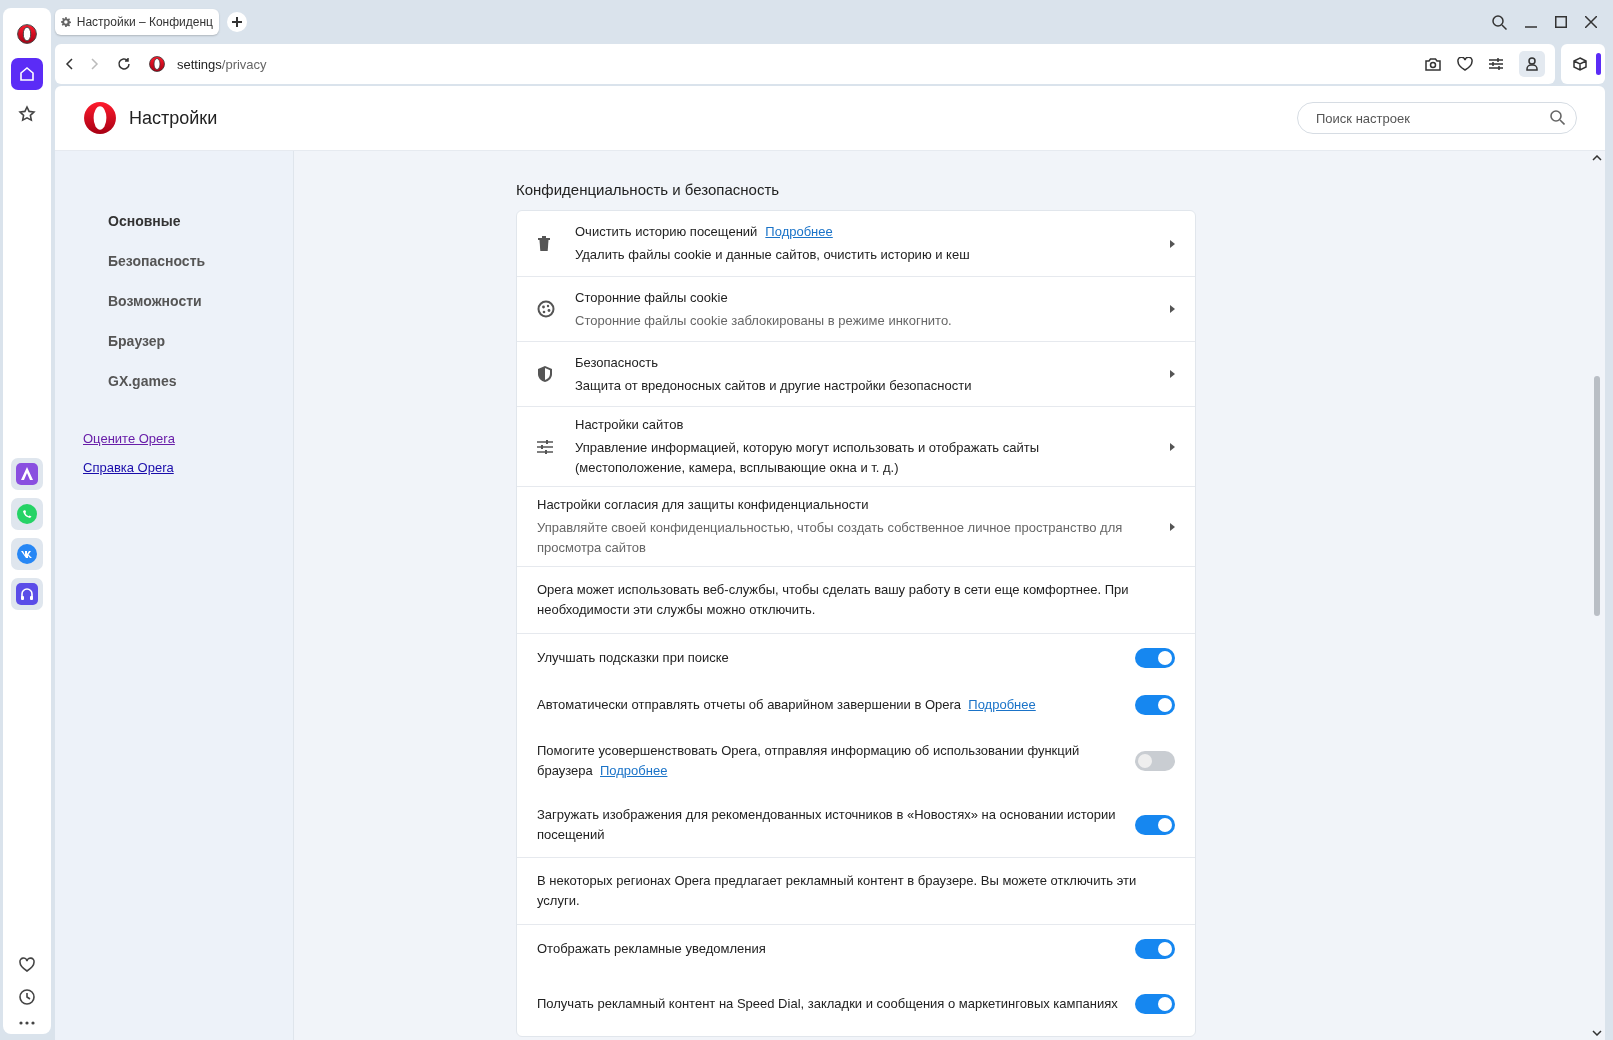 This screenshot has width=1613, height=1040. Describe the element at coordinates (805, 64) in the screenshot. I see `address-bar: settings/privacy` at that location.